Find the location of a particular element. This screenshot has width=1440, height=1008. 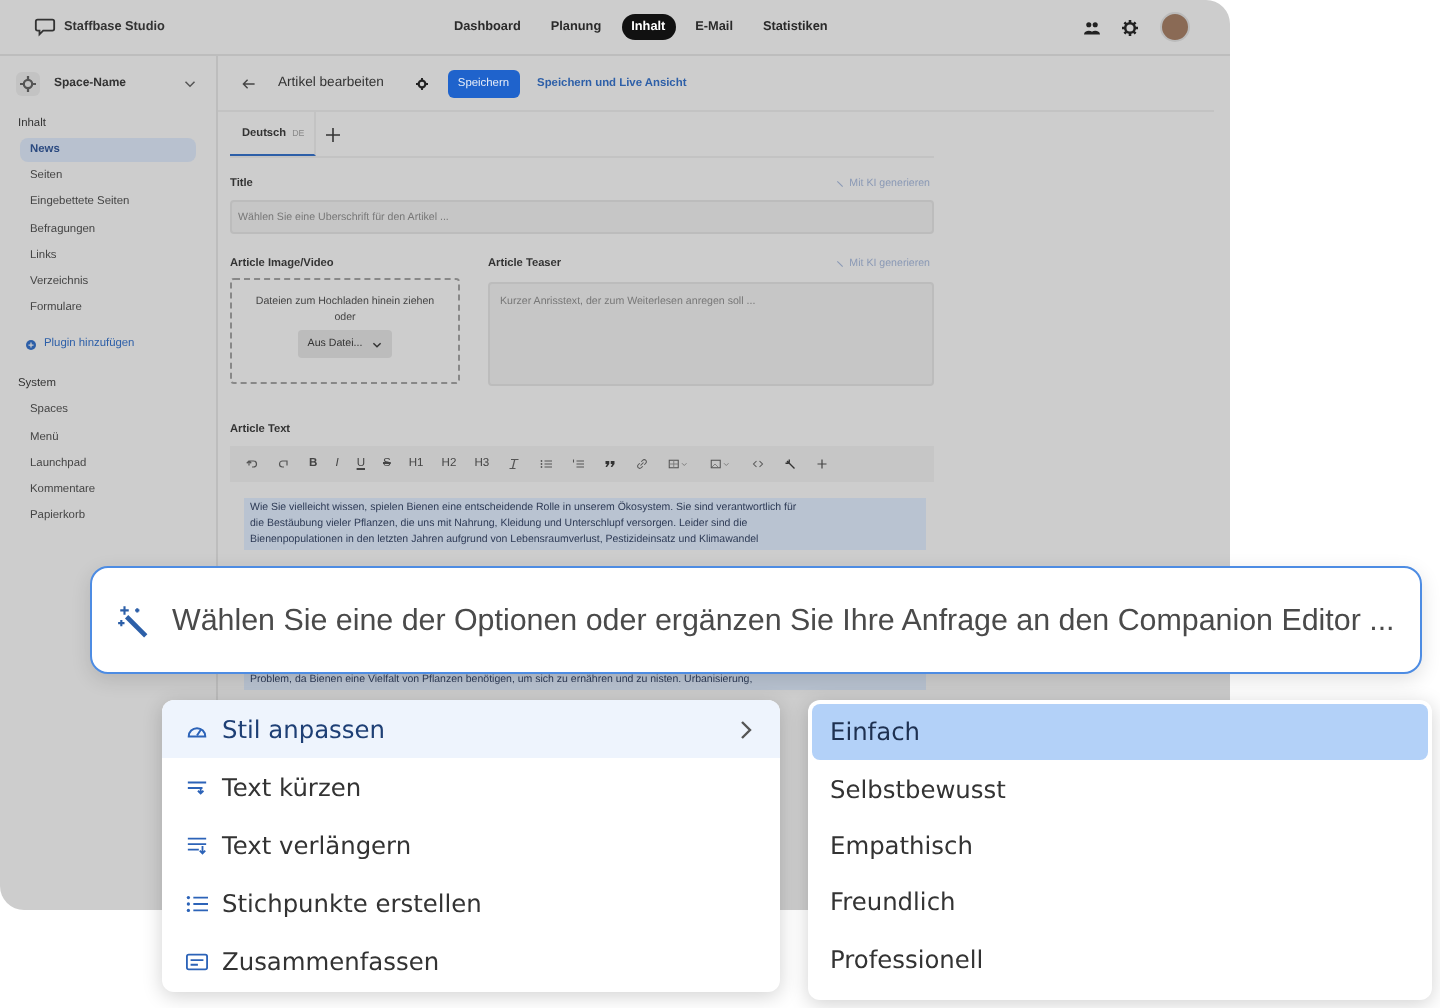

avatar is located at coordinates (1175, 27).